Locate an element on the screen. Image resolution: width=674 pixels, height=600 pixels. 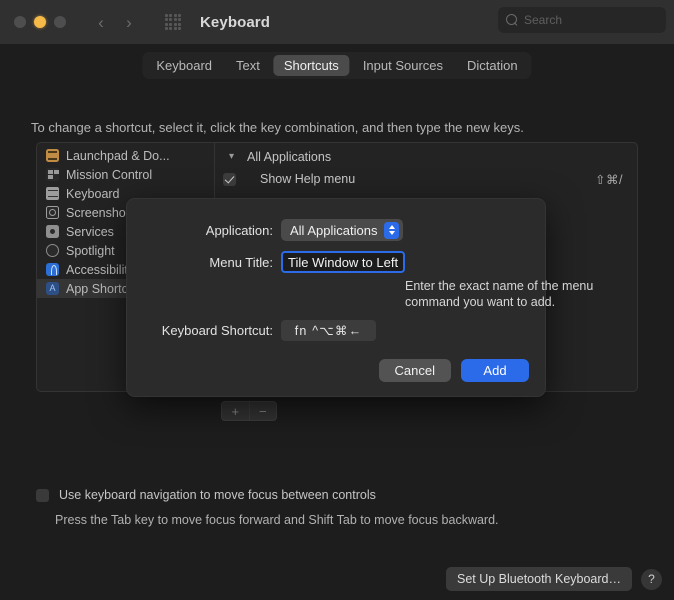
close-button is located at coordinates (20, 22).